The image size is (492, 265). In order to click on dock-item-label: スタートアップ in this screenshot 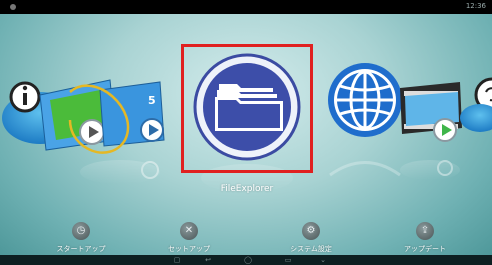, I will do `click(81, 249)`.